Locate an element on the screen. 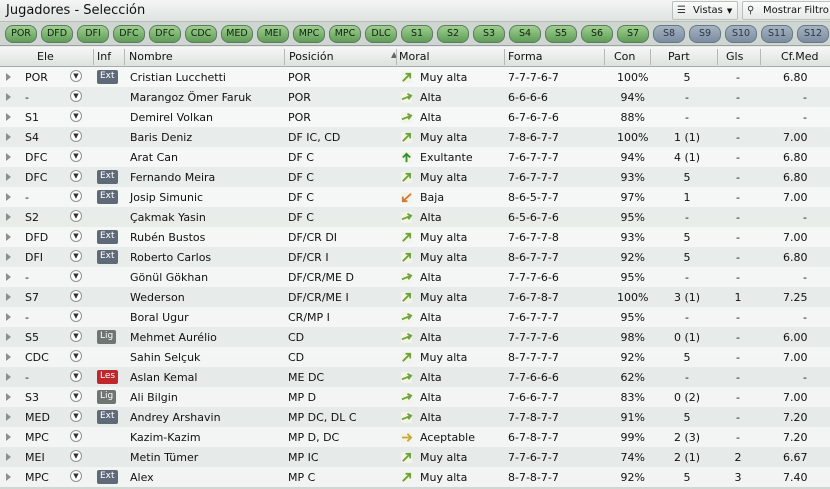 This screenshot has width=830, height=489. tab-position: CDC is located at coordinates (201, 34).